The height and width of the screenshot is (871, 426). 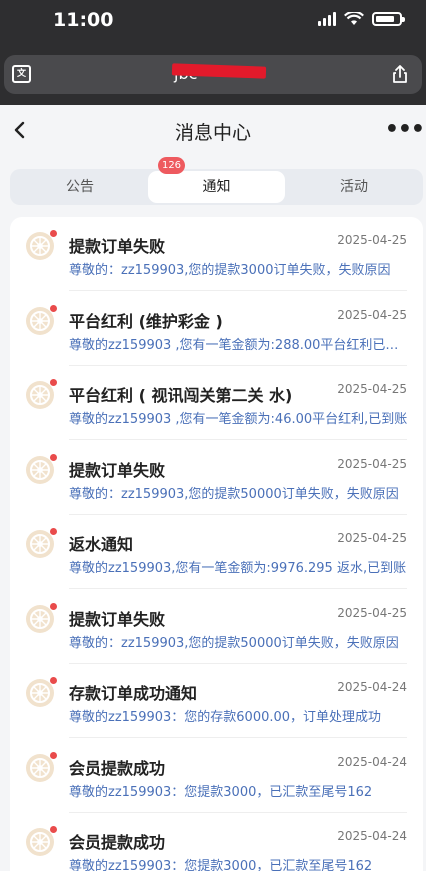 What do you see at coordinates (213, 52) in the screenshot?
I see `browser-chrome: 11:00 文 jbc` at bounding box center [213, 52].